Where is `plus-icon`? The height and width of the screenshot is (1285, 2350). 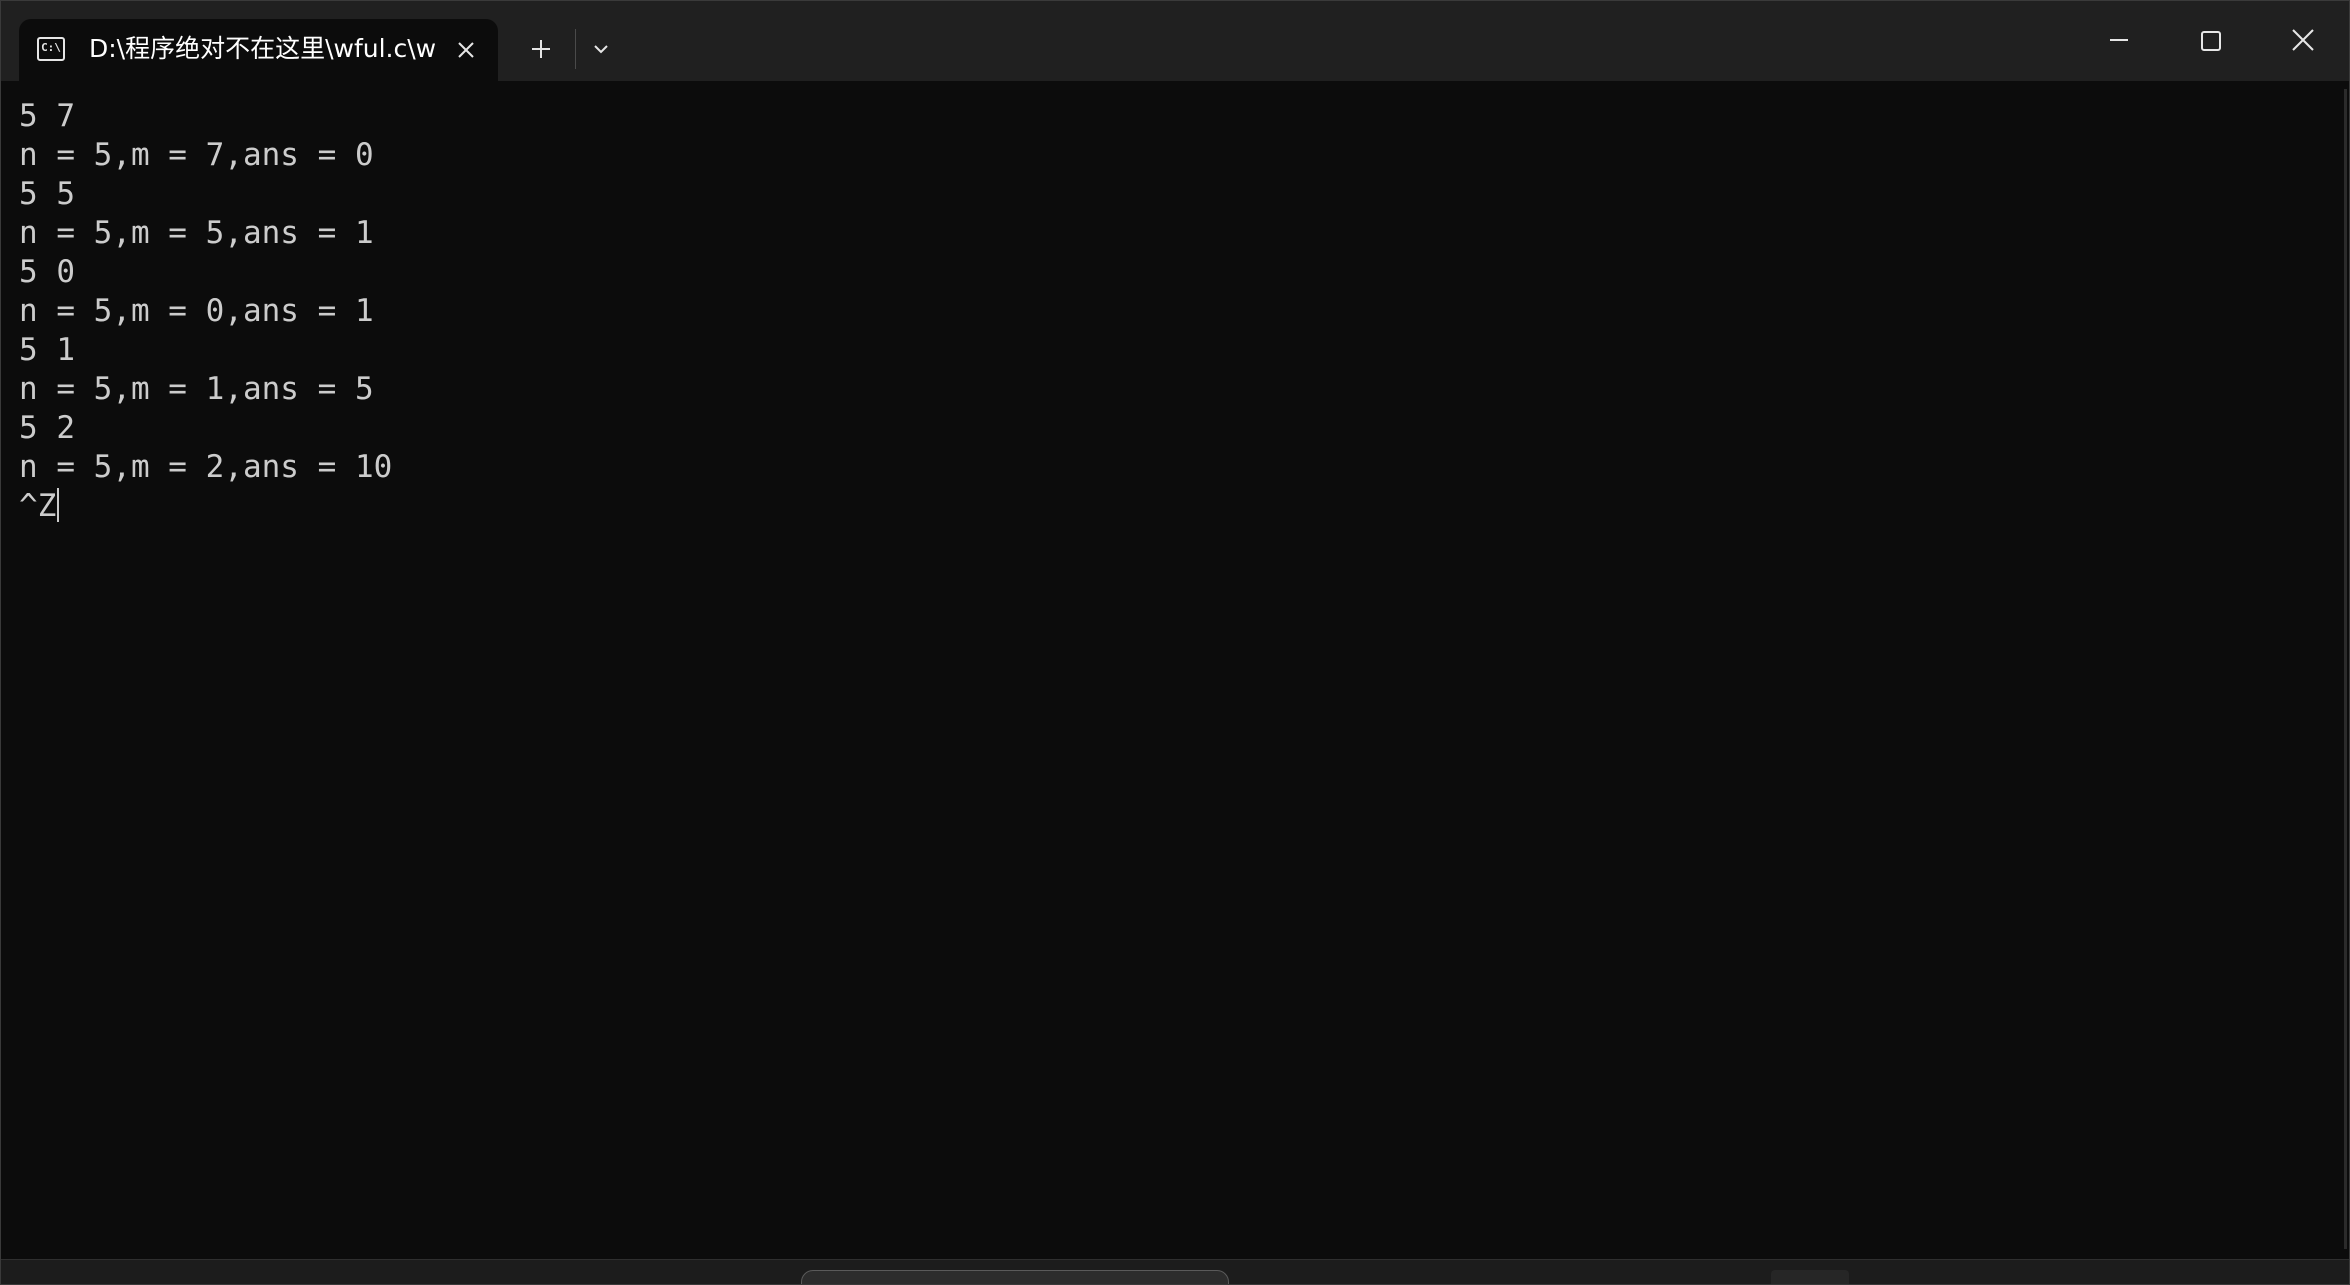 plus-icon is located at coordinates (541, 49).